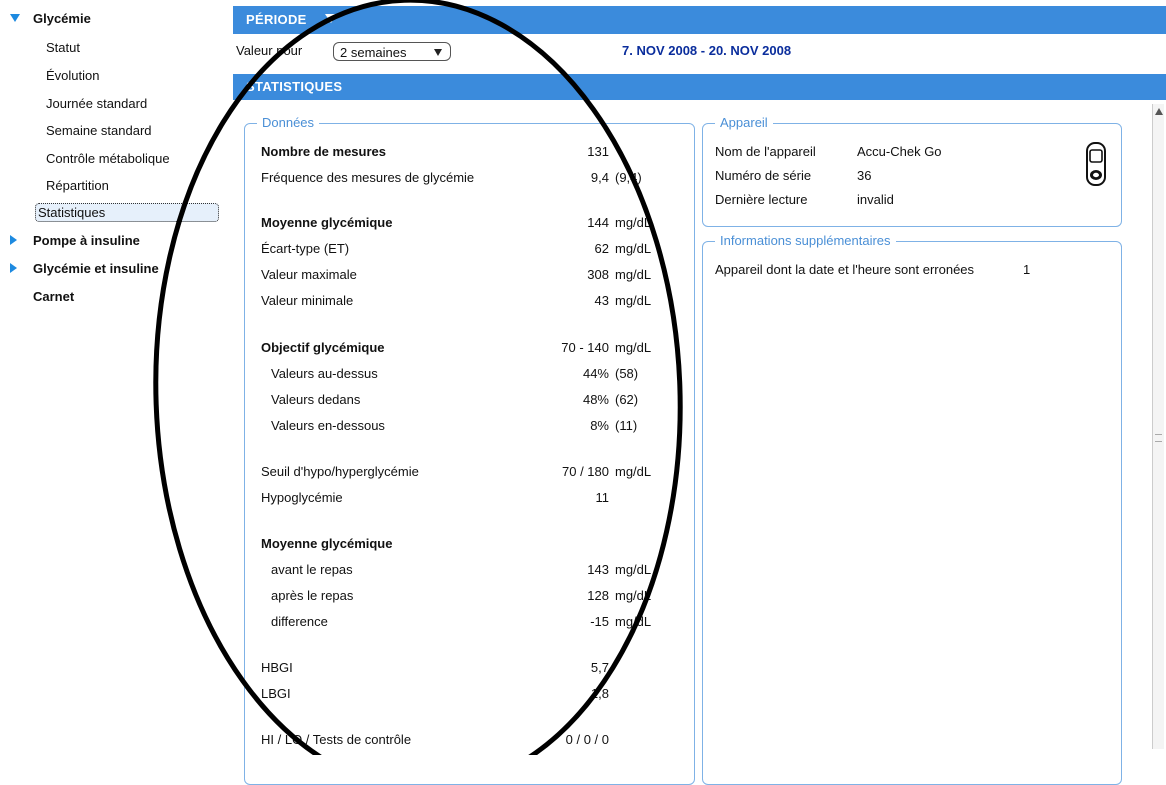 The width and height of the screenshot is (1166, 785). Describe the element at coordinates (86, 240) in the screenshot. I see `tree-group-label: Pompe à insuline` at that location.